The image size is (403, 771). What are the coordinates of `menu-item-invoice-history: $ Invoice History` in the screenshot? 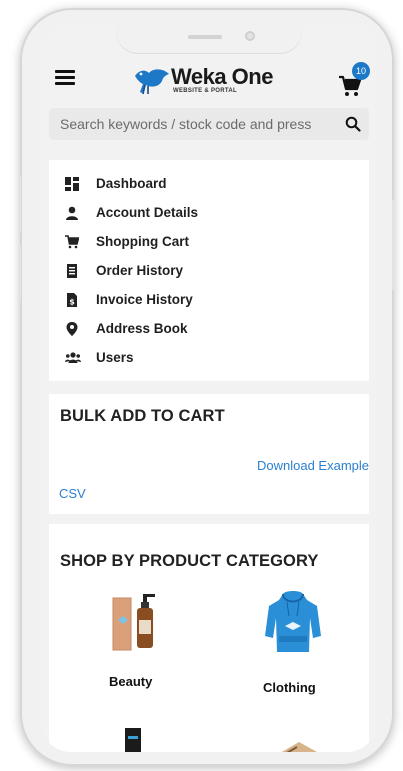 It's located at (209, 301).